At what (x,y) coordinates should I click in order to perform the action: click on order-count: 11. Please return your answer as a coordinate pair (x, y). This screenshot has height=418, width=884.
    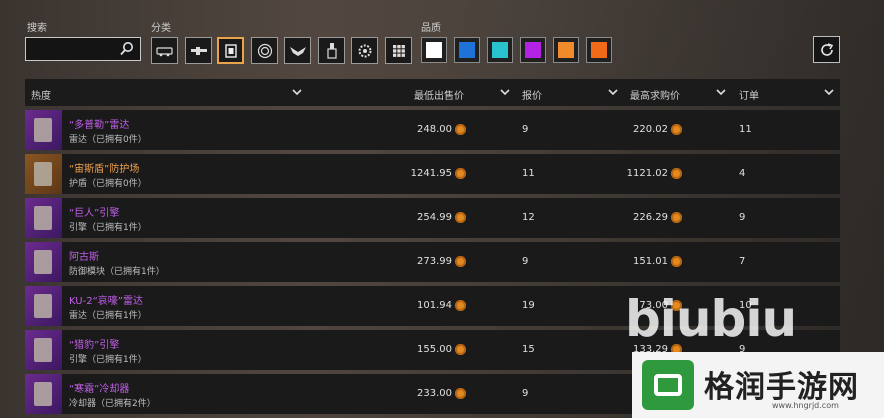
    Looking at the image, I should click on (745, 129).